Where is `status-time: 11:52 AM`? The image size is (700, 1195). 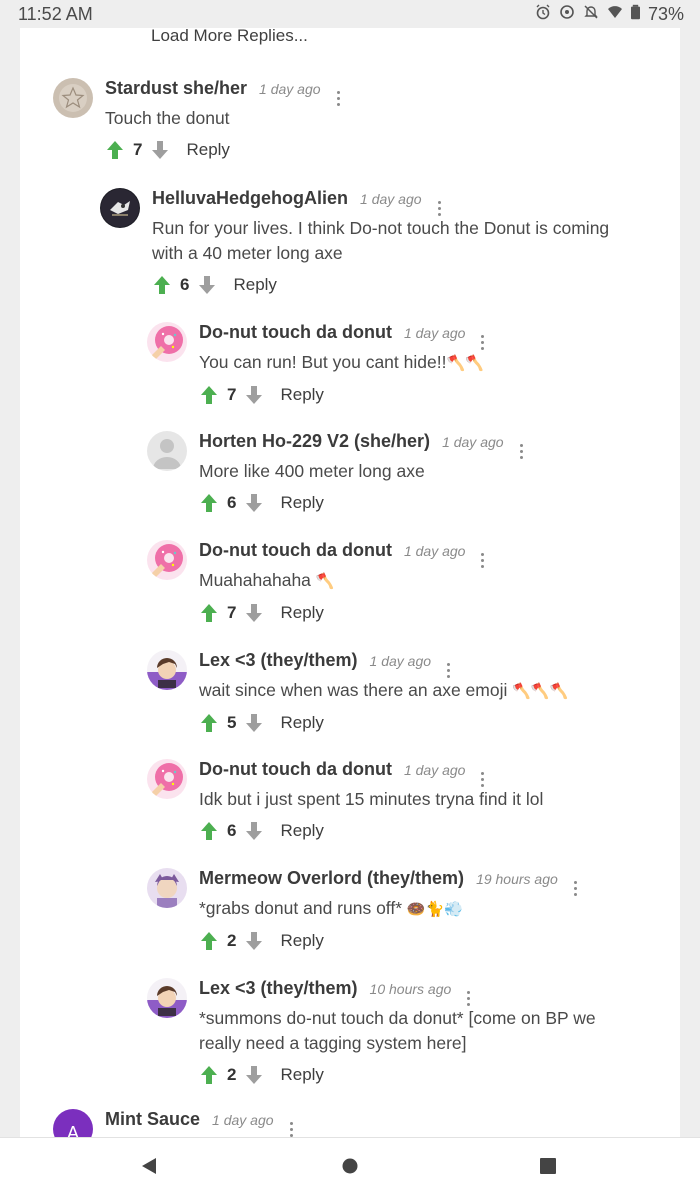 status-time: 11:52 AM is located at coordinates (55, 14).